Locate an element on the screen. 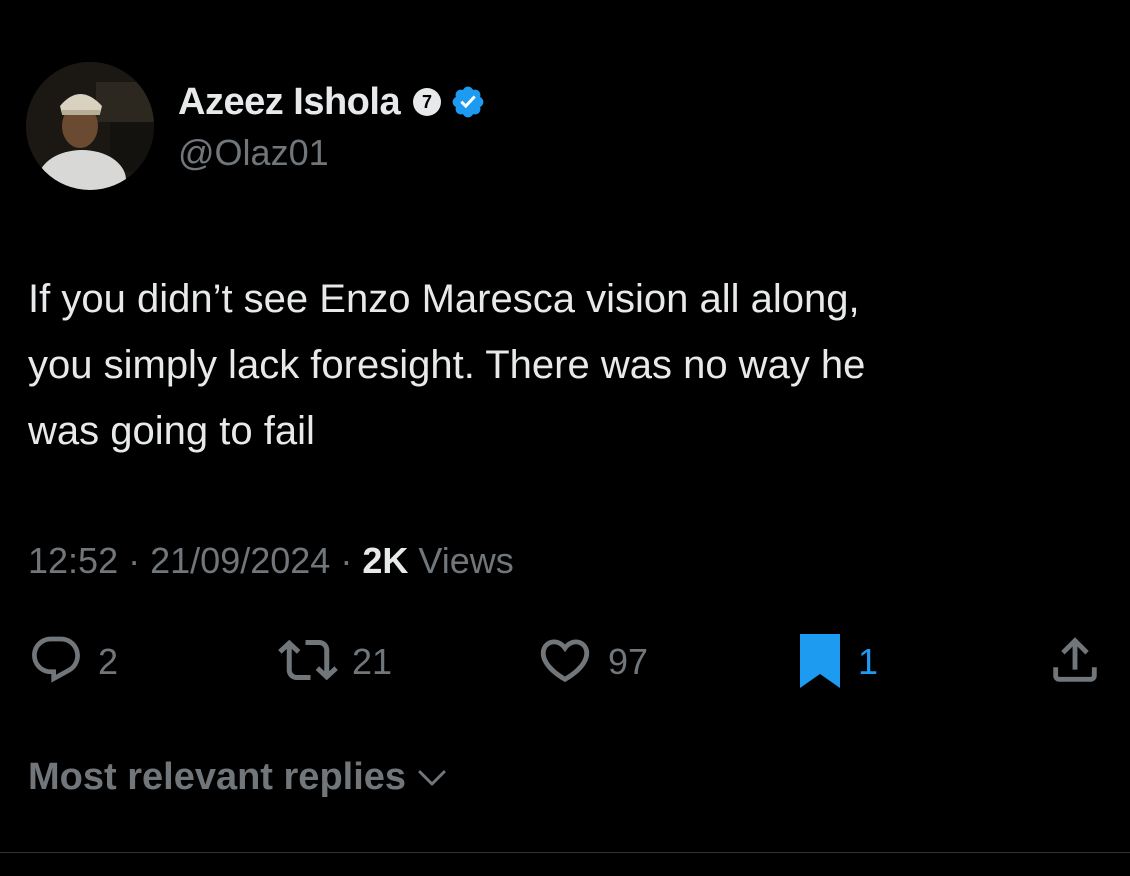  heart-icon is located at coordinates (565, 662).